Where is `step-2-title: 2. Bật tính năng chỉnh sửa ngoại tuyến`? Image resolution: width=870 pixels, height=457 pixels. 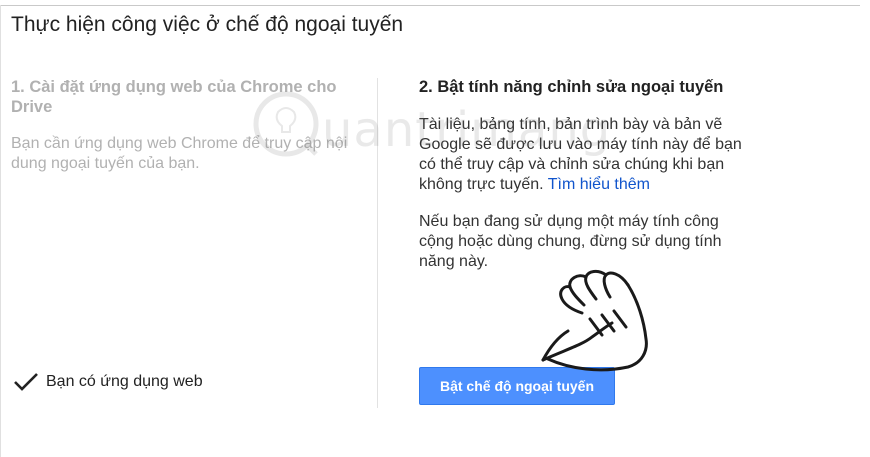
step-2-title: 2. Bật tính năng chỉnh sửa ngoại tuyến is located at coordinates (571, 87).